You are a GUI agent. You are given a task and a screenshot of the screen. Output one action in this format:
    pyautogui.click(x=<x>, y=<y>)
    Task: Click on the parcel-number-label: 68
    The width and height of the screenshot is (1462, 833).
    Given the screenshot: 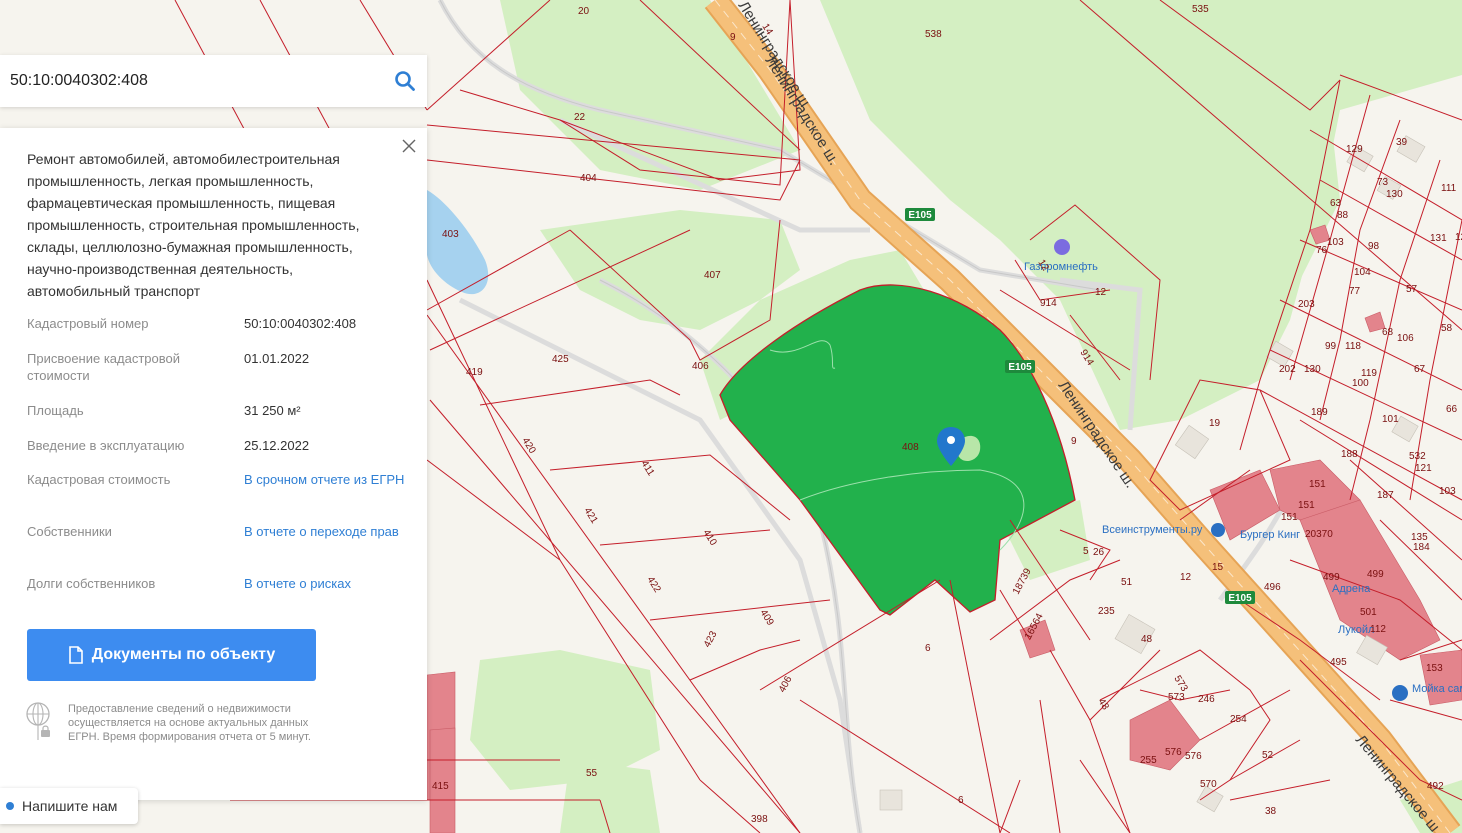 What is the action you would take?
    pyautogui.click(x=1388, y=332)
    